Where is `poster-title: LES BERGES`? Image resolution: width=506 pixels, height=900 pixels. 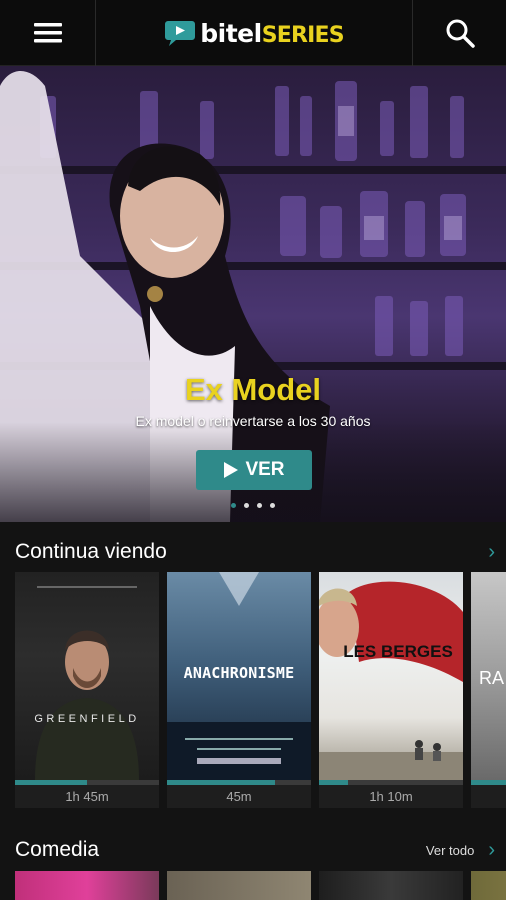 poster-title: LES BERGES is located at coordinates (398, 651).